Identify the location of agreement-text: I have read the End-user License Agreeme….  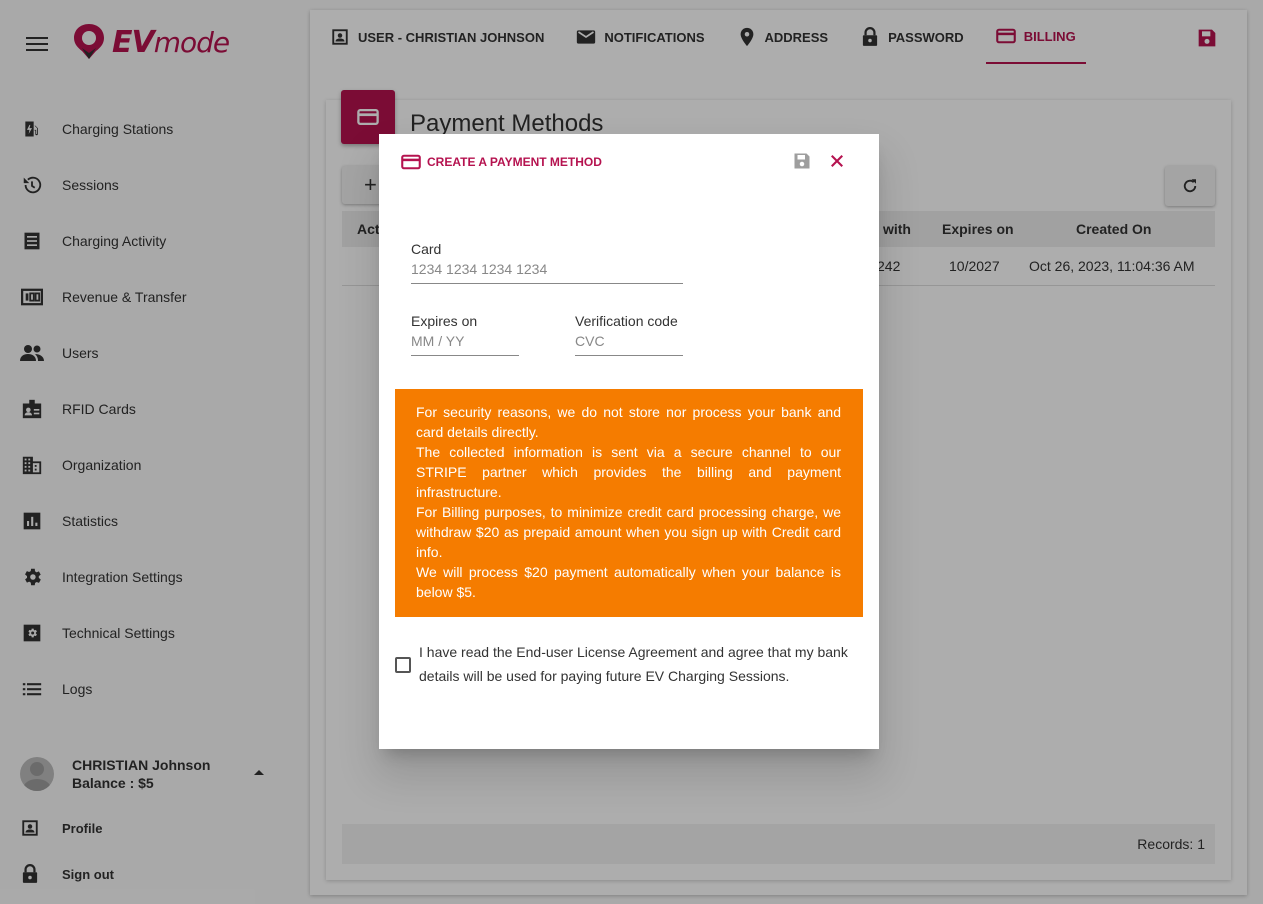
(633, 664).